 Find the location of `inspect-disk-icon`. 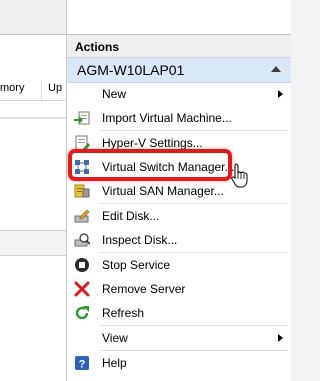

inspect-disk-icon is located at coordinates (82, 240).